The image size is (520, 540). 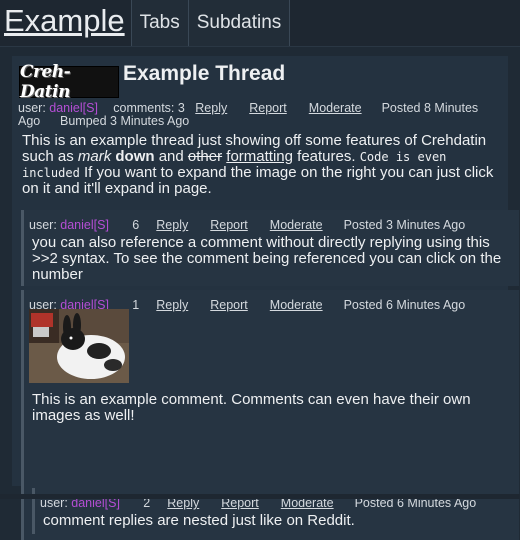 I want to click on bold-text: down, so click(x=135, y=156).